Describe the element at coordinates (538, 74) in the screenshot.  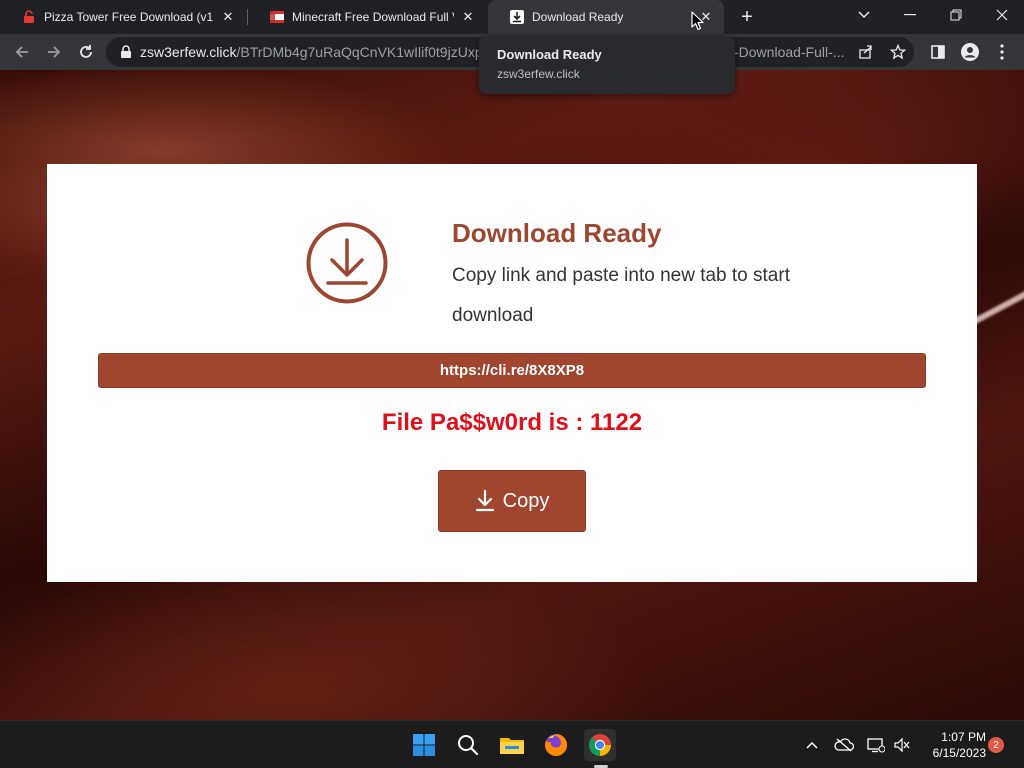
I see `hover-card-domain: zsw3erfew.click` at that location.